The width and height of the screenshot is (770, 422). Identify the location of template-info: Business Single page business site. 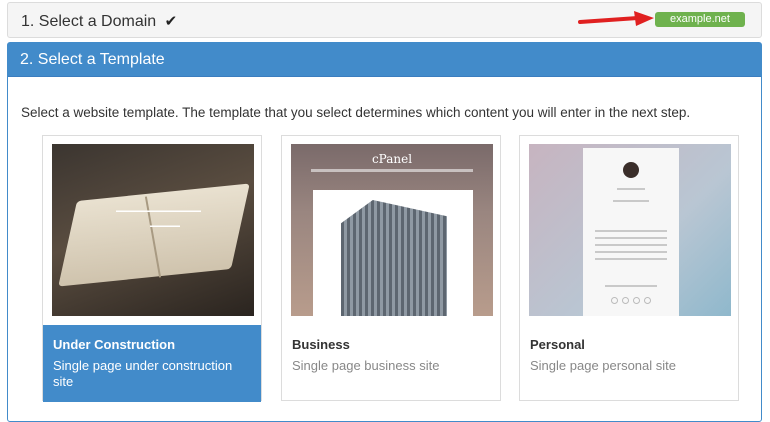
(391, 363).